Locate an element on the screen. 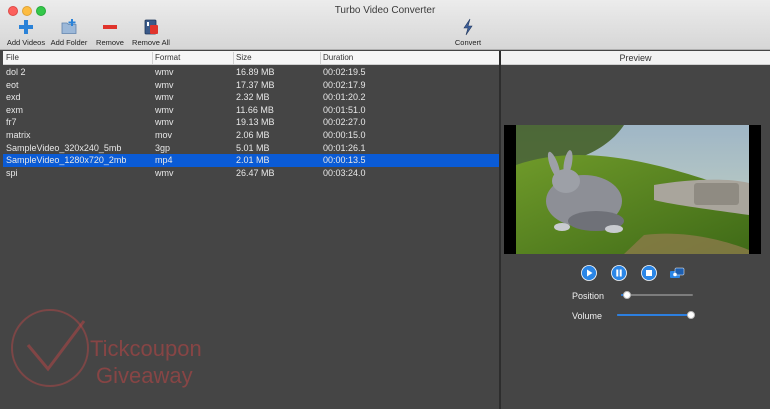 Image resolution: width=770 pixels, height=409 pixels. column-header-file: File is located at coordinates (12, 57).